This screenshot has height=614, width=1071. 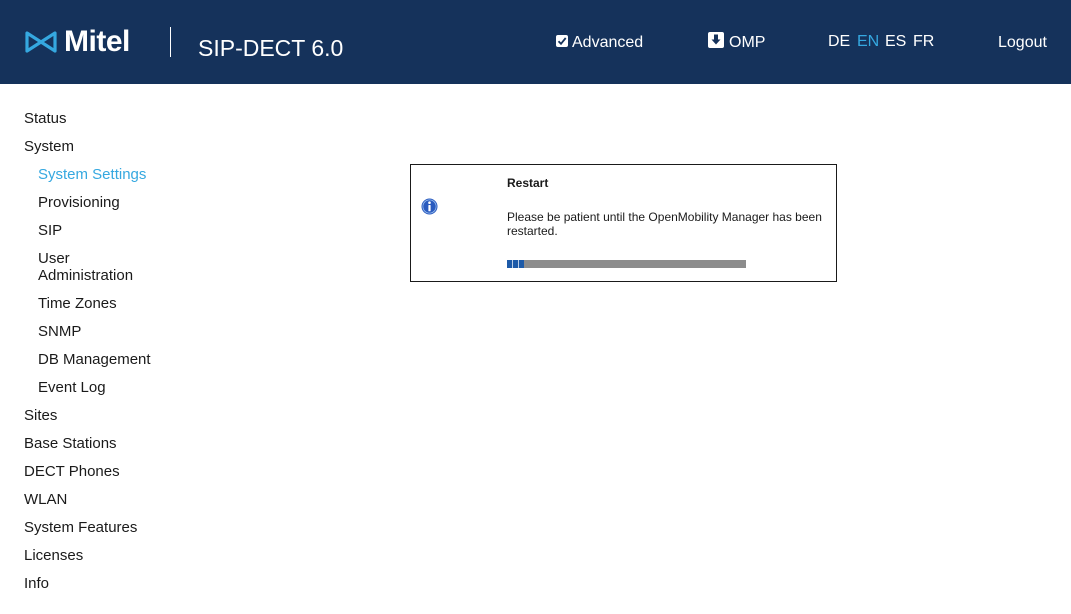 What do you see at coordinates (45, 118) in the screenshot?
I see `nav-status: Status` at bounding box center [45, 118].